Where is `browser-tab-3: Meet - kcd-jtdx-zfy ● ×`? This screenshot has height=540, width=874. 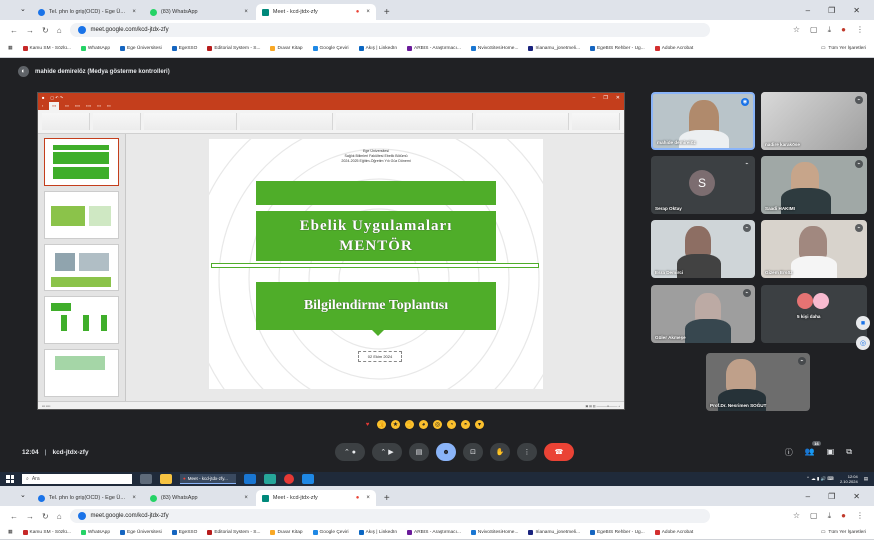
browser-tab-3: Meet - kcd-jtdx-zfy ● × is located at coordinates (315, 498).